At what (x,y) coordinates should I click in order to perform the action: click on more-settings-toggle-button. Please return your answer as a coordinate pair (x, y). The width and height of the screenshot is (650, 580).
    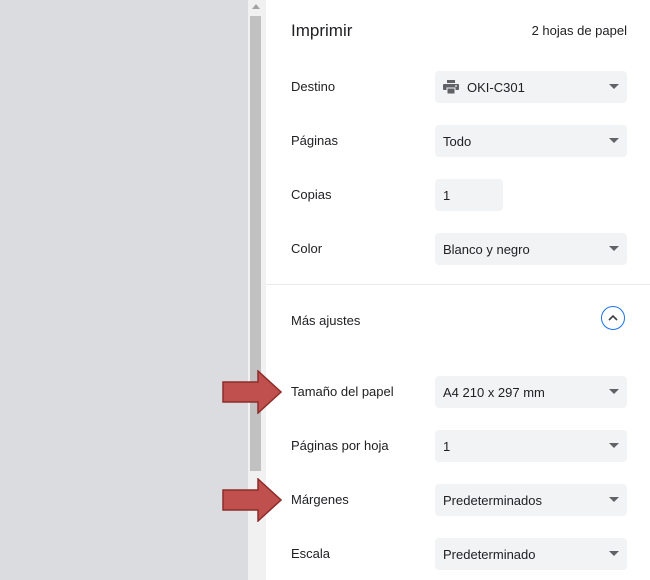
    Looking at the image, I should click on (613, 318).